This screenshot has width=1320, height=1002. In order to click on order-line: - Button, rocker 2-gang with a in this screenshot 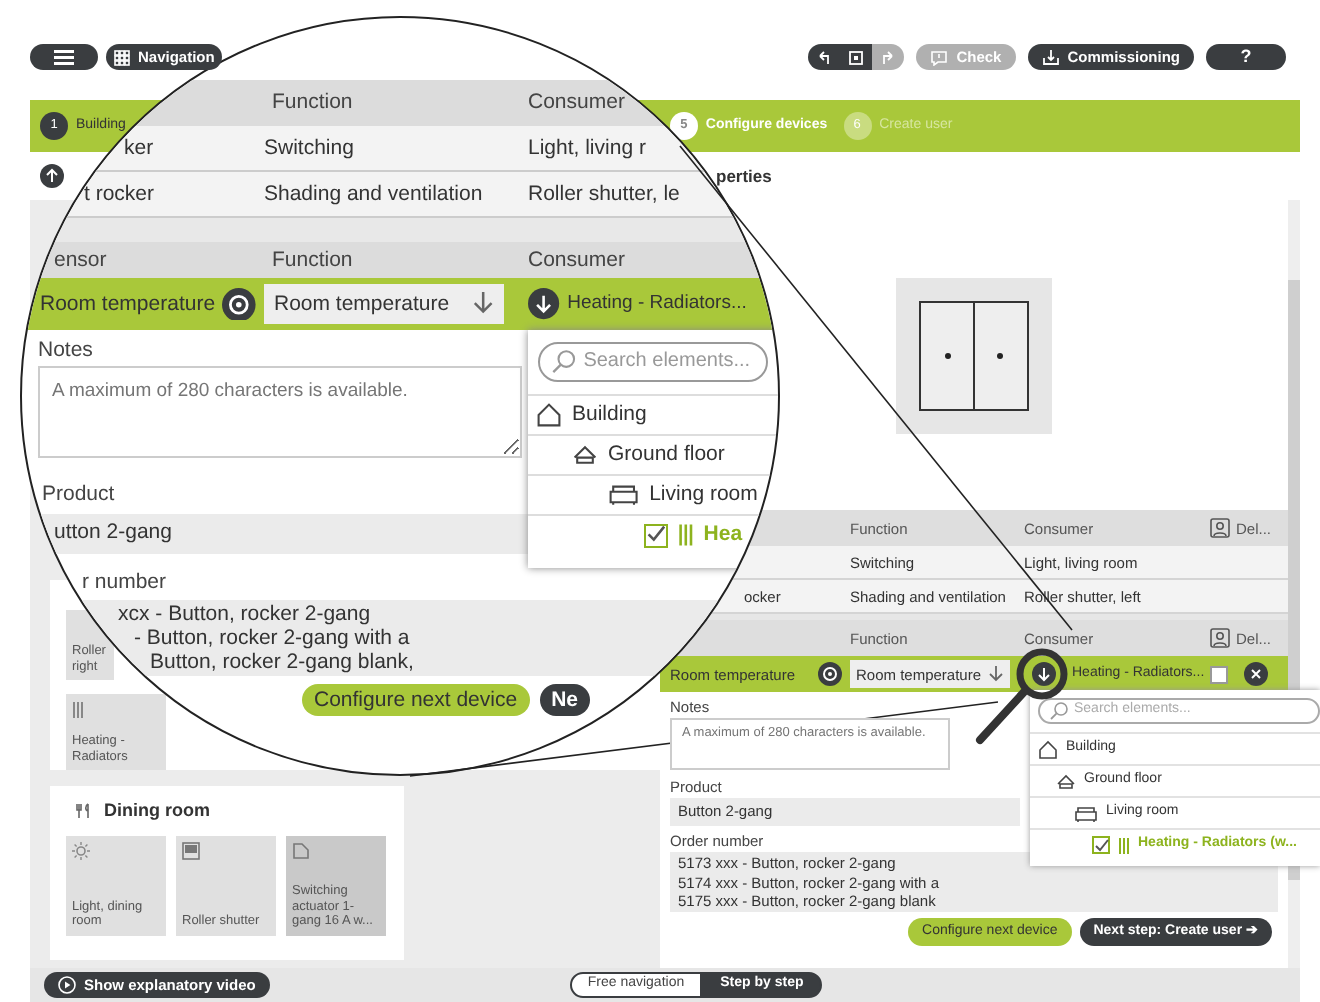, I will do `click(272, 638)`.